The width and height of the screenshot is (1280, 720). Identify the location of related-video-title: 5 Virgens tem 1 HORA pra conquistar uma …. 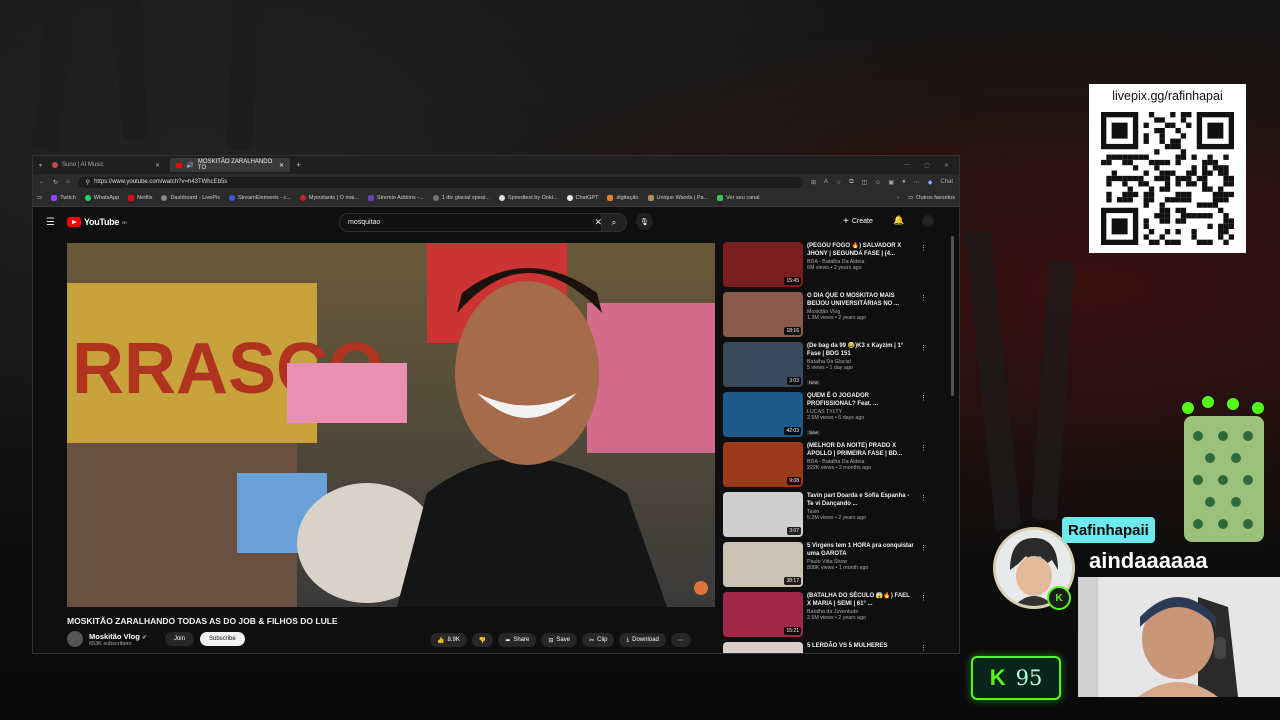
(861, 550).